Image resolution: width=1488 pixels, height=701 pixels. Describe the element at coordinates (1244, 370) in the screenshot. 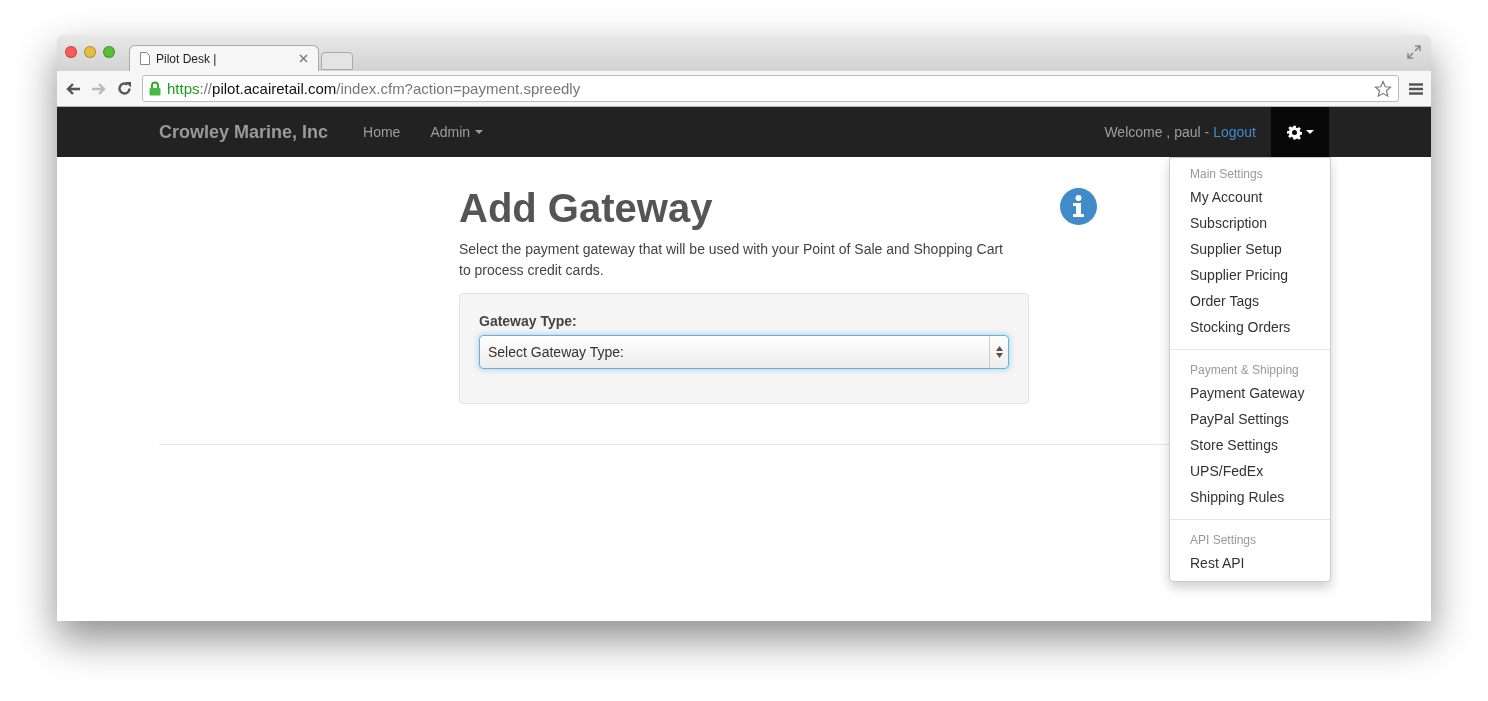

I see `menu-section-header: Payment & Shipping` at that location.